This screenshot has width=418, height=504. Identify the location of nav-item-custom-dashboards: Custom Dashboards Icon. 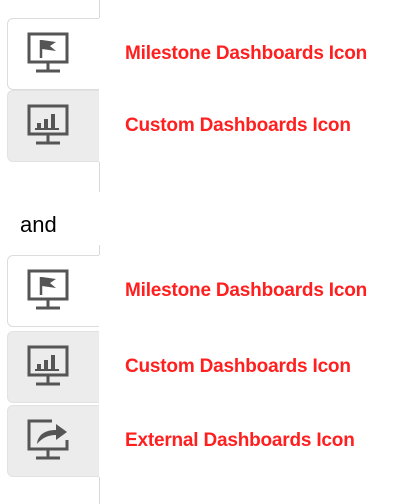
(209, 367).